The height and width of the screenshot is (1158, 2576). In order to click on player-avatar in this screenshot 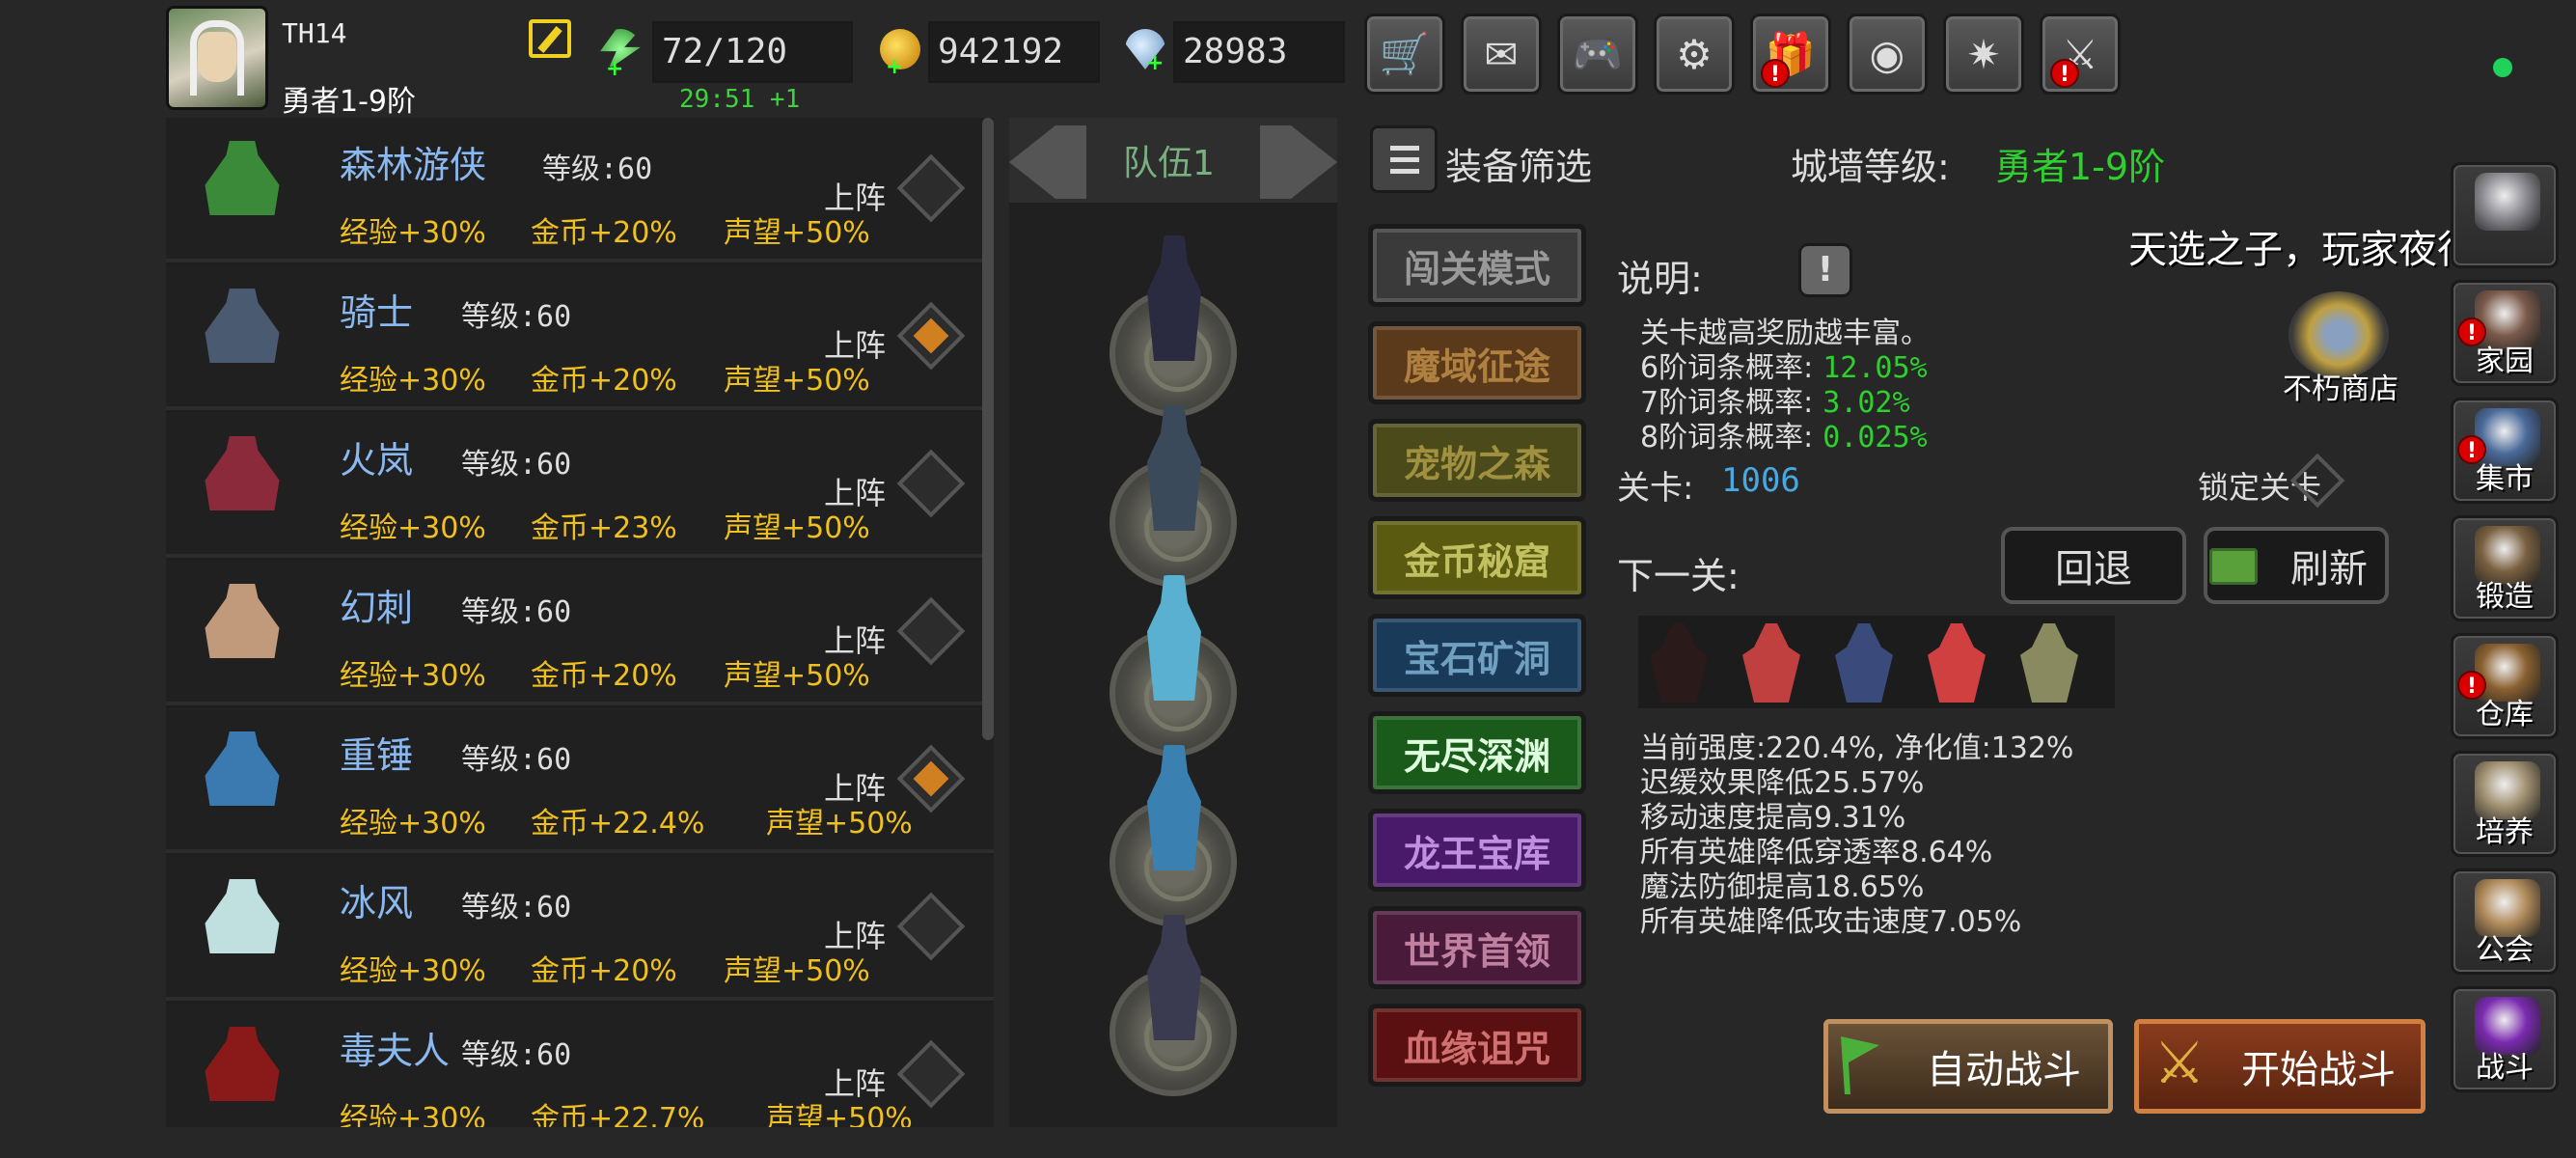, I will do `click(217, 58)`.